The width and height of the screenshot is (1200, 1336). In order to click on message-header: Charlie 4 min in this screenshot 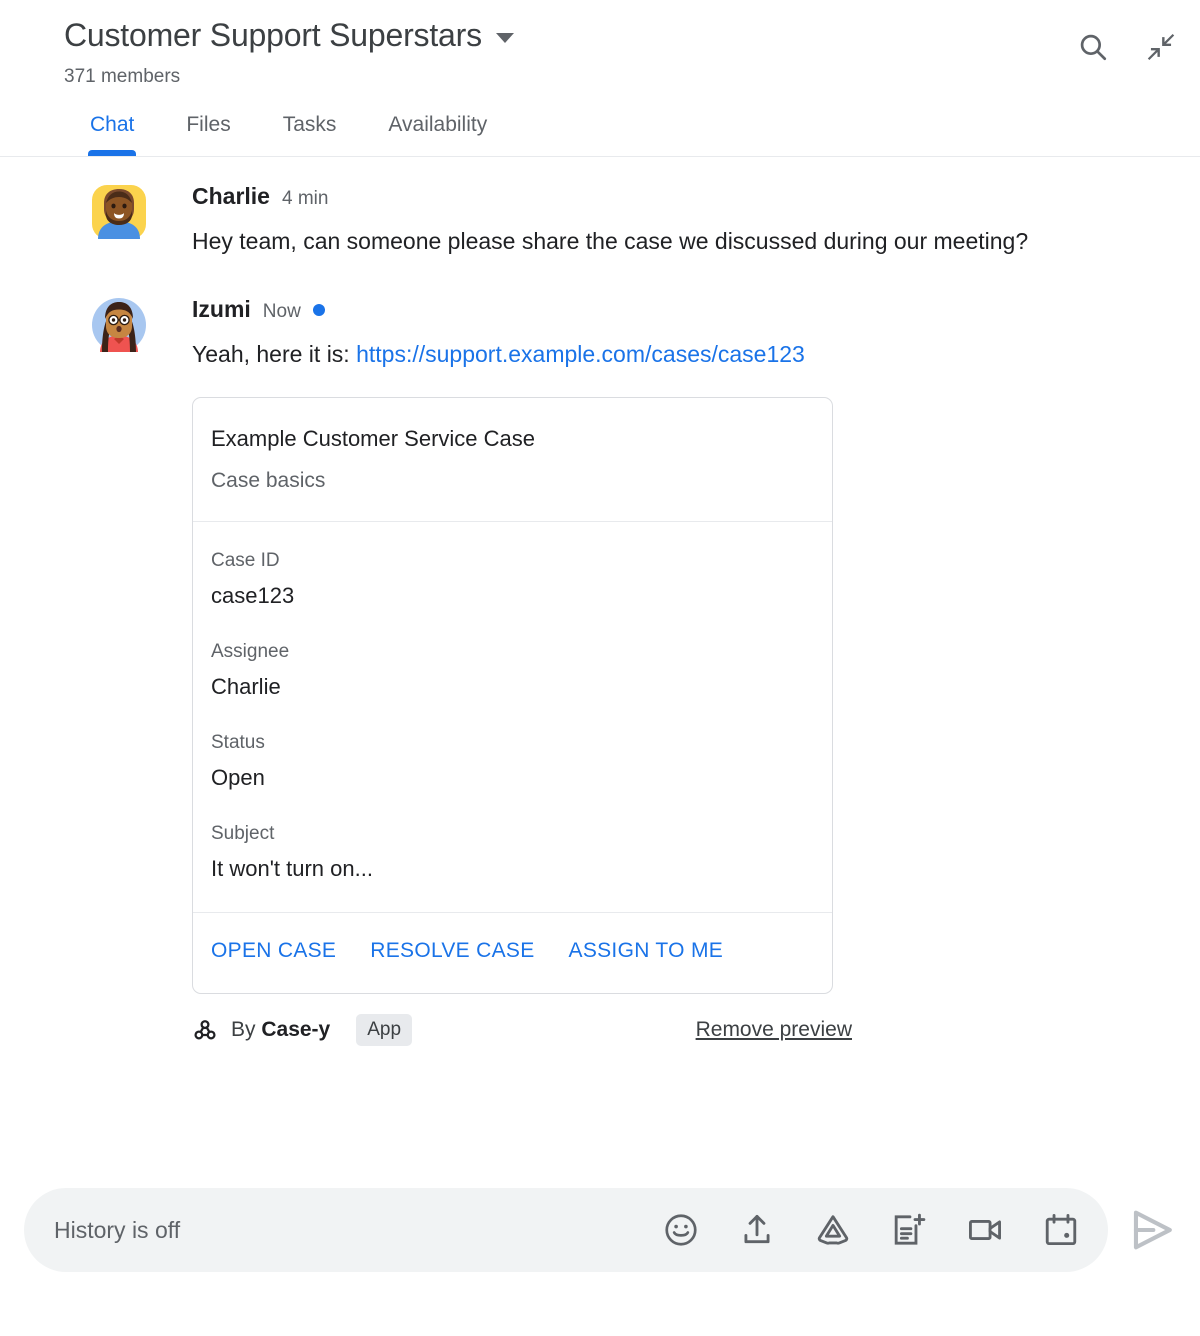, I will do `click(684, 196)`.